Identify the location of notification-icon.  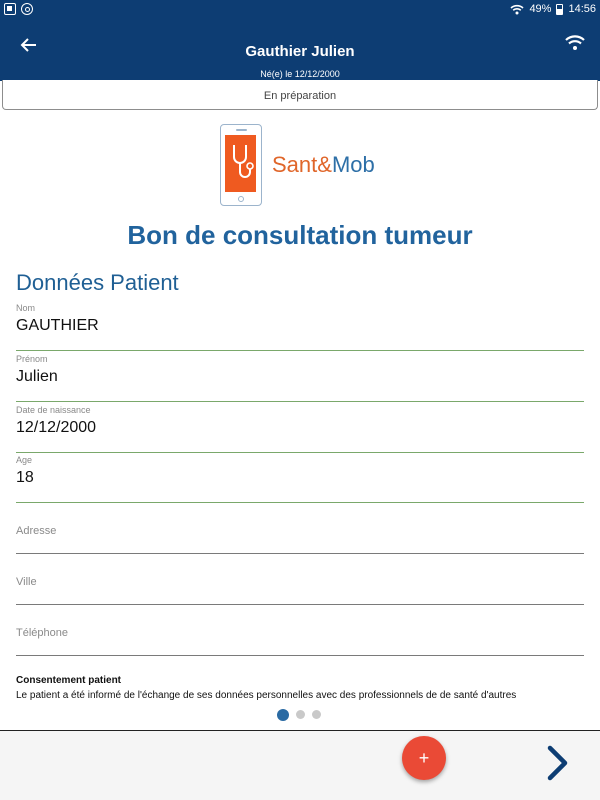
(10, 9).